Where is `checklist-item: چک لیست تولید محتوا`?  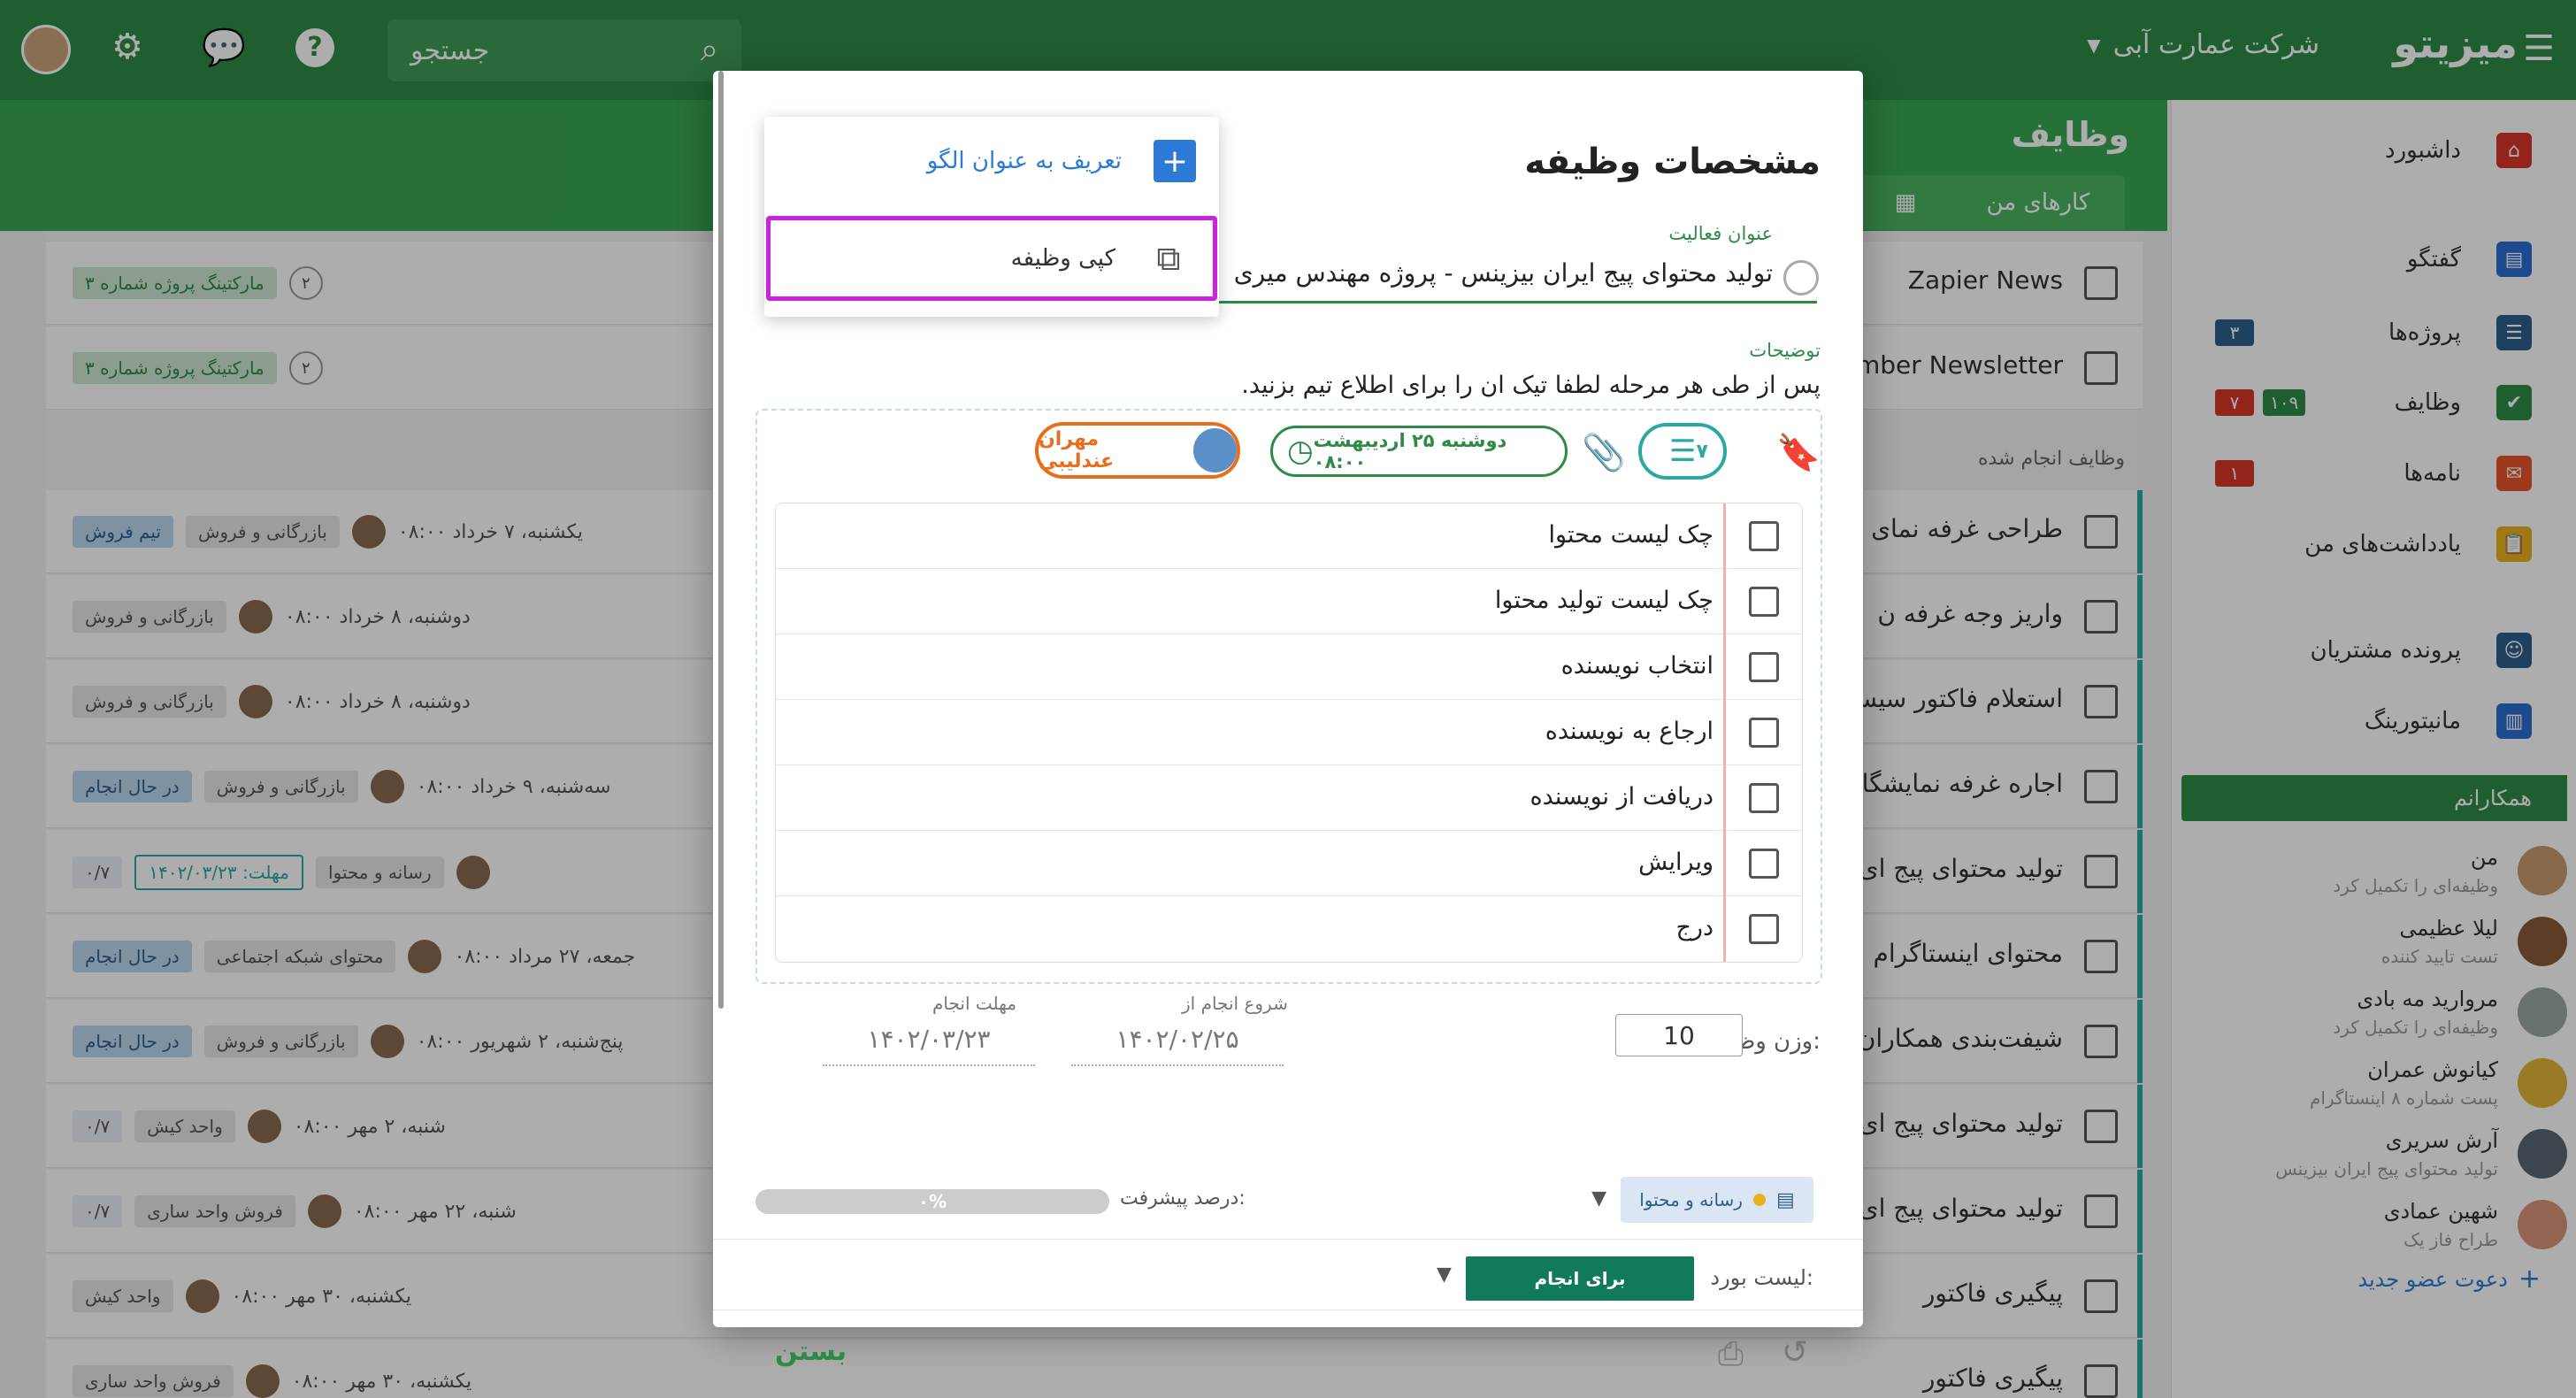 checklist-item: چک لیست تولید محتوا is located at coordinates (1289, 601).